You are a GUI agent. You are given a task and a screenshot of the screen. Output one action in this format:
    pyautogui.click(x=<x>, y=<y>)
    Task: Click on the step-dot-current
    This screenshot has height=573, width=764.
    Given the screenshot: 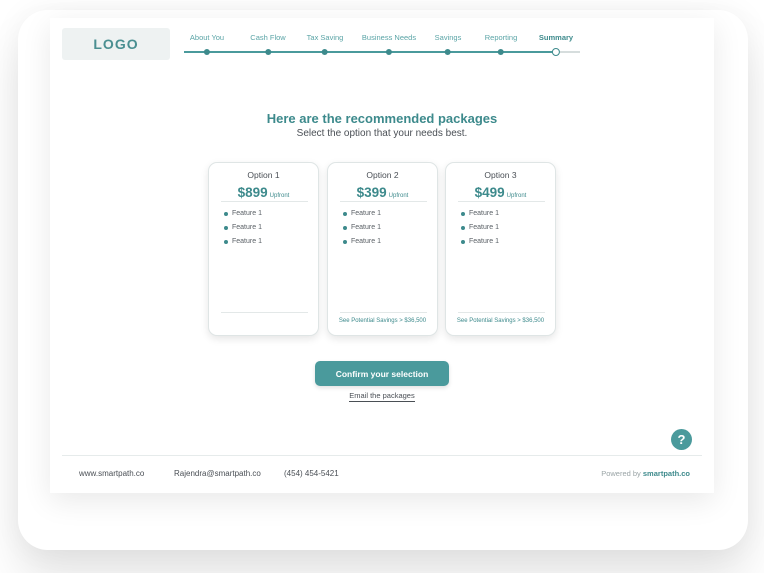 What is the action you would take?
    pyautogui.click(x=556, y=52)
    